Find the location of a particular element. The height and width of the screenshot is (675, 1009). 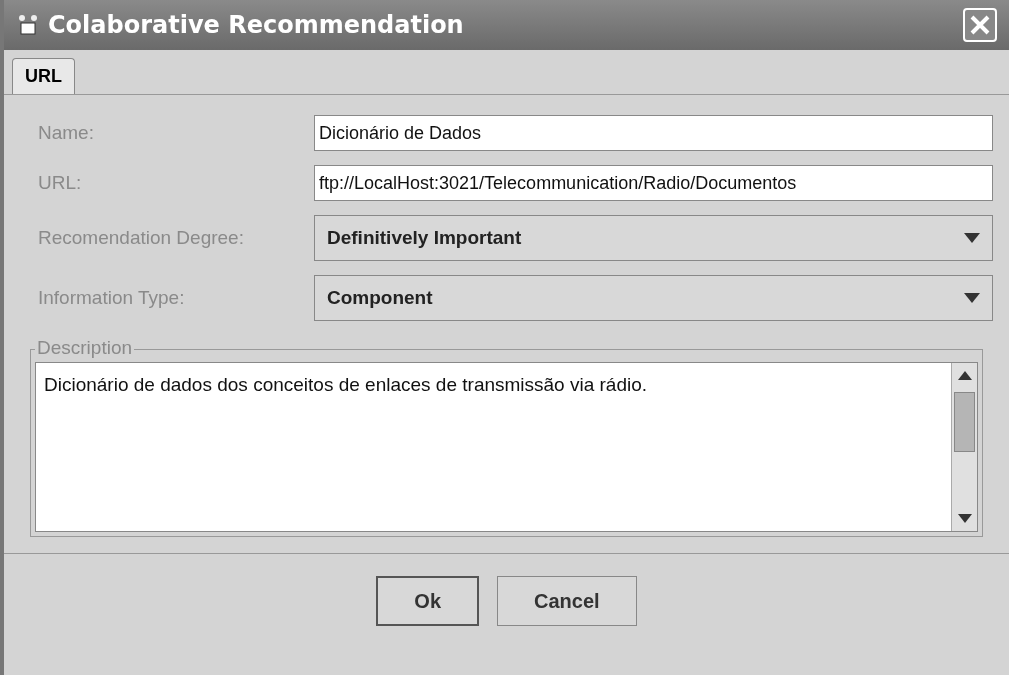

group-title: Description is located at coordinates (85, 347).